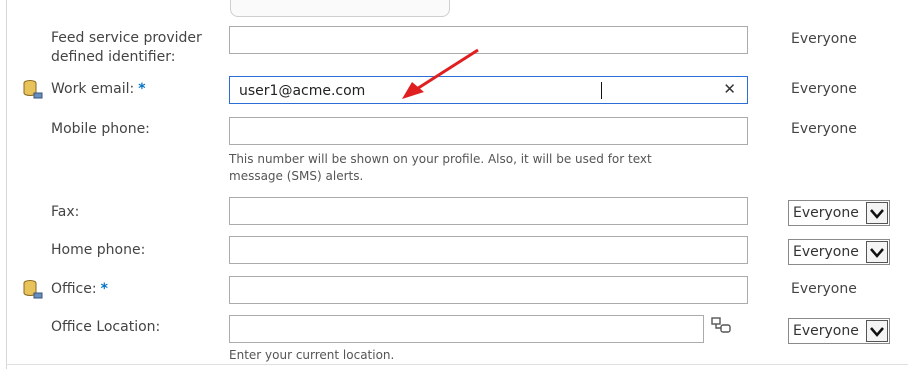 The height and width of the screenshot is (369, 908). What do you see at coordinates (824, 129) in the screenshot?
I see `mobile-phone-visibility: Everyone` at bounding box center [824, 129].